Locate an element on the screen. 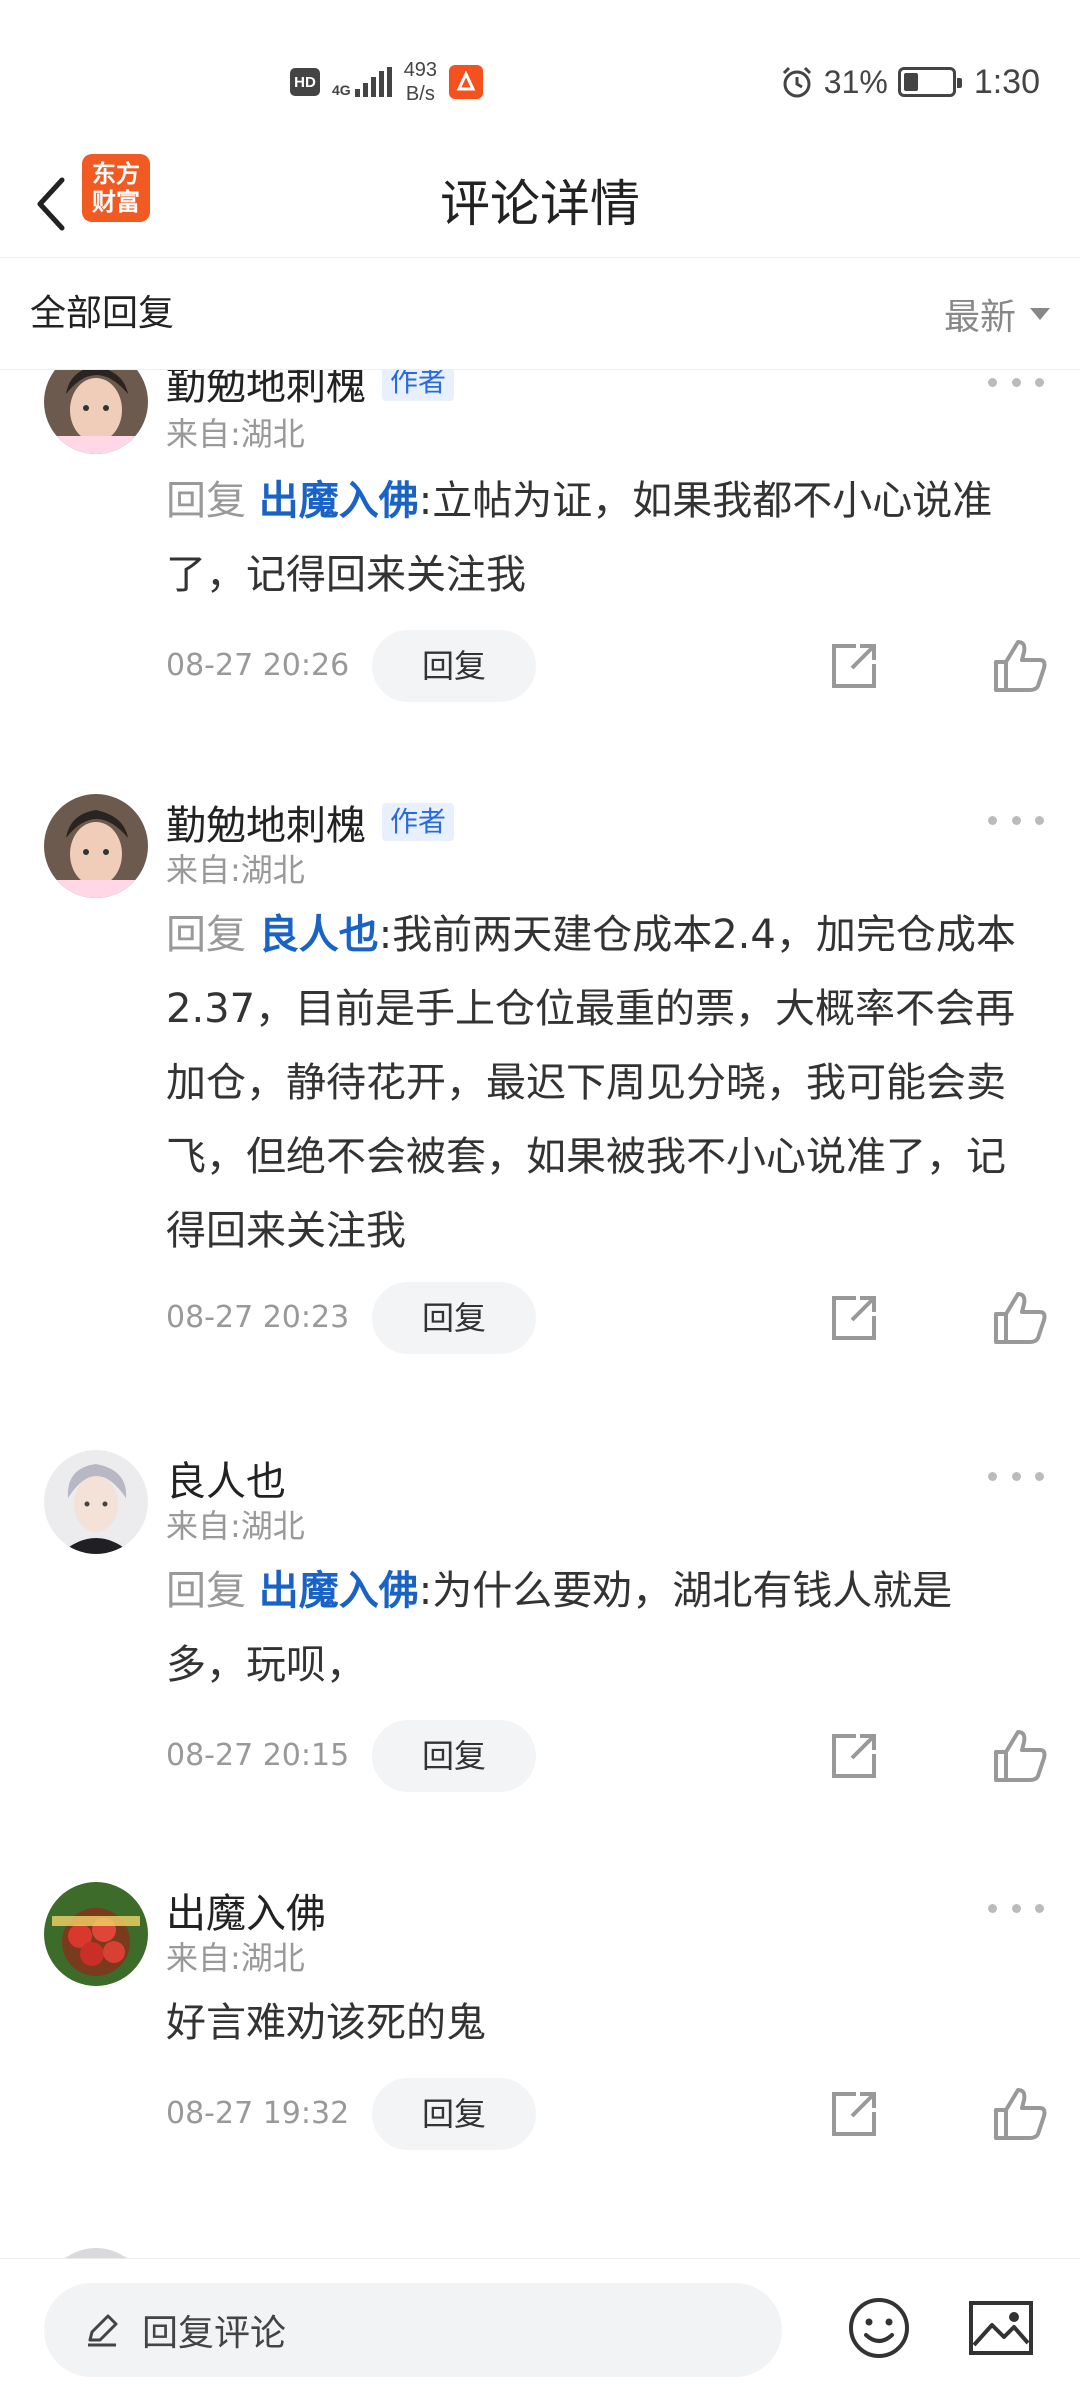  status-right-cluster: 31% 1:30 is located at coordinates (910, 82).